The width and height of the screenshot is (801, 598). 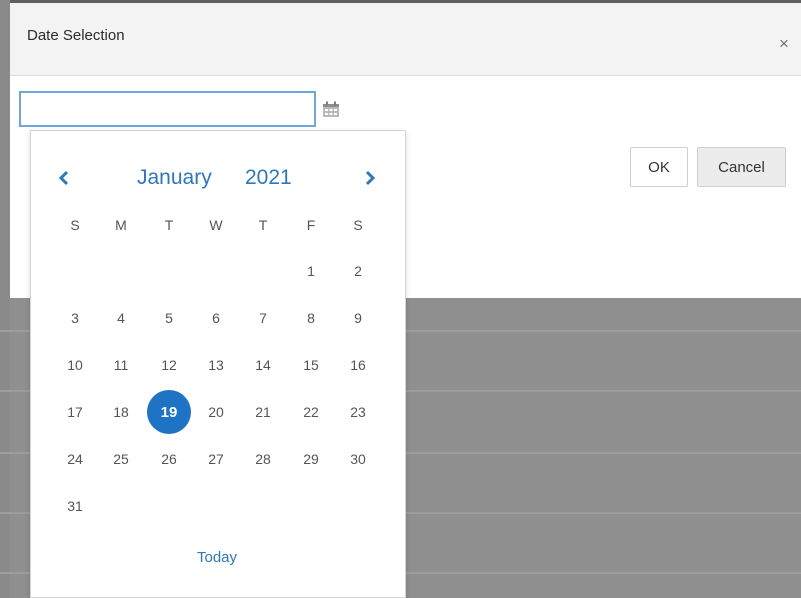 What do you see at coordinates (174, 178) in the screenshot?
I see `month-selector: January` at bounding box center [174, 178].